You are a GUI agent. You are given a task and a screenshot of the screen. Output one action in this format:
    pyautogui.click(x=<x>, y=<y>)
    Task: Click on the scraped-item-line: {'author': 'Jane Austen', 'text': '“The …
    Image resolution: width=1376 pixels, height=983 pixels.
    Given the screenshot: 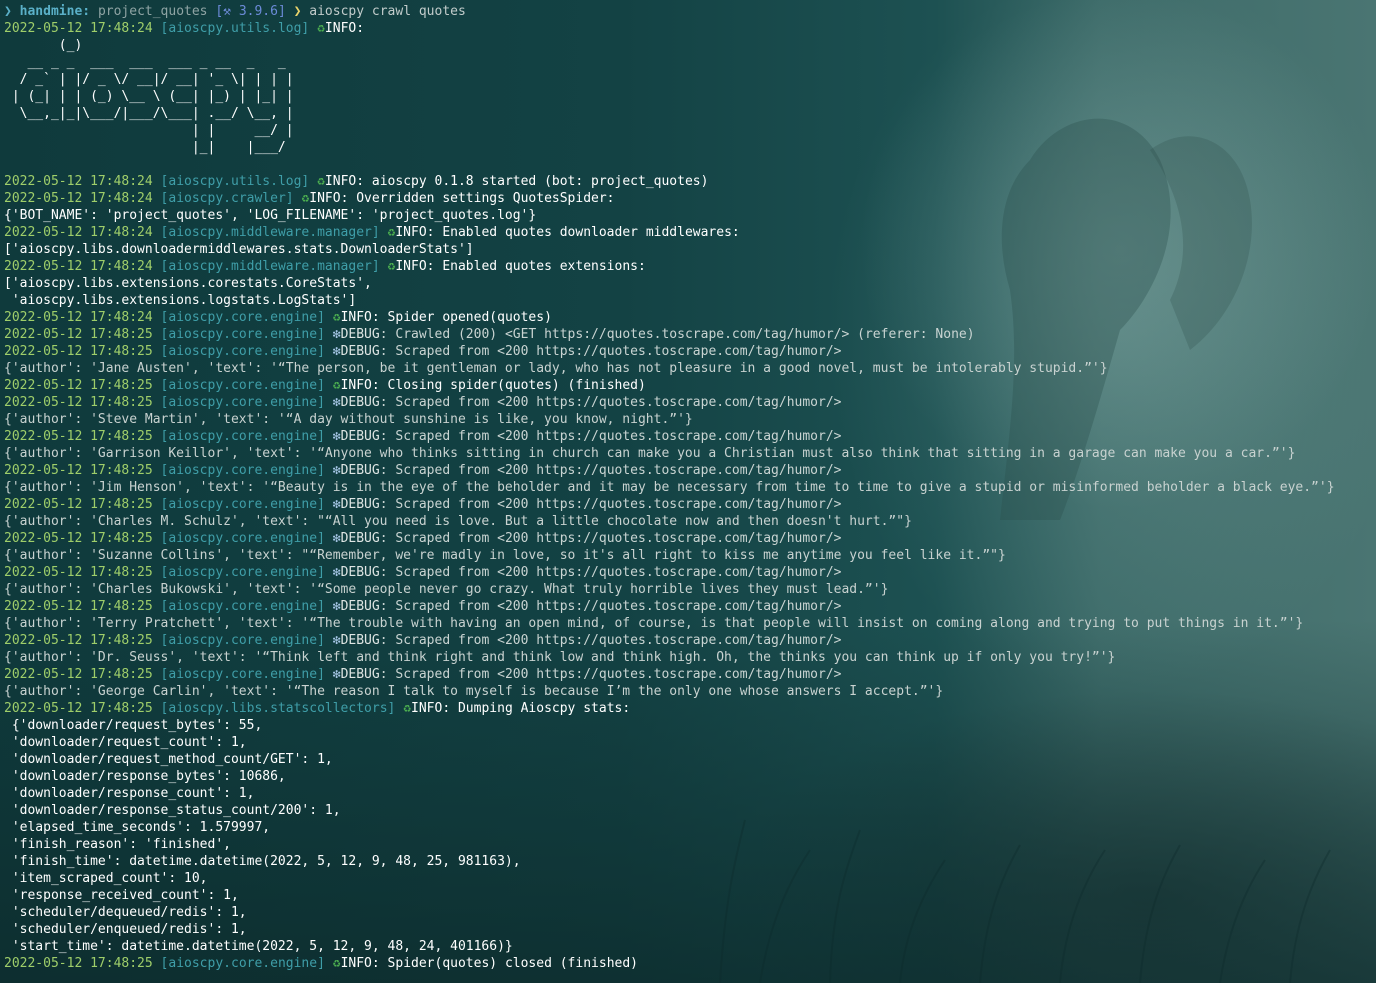 What is the action you would take?
    pyautogui.click(x=556, y=368)
    